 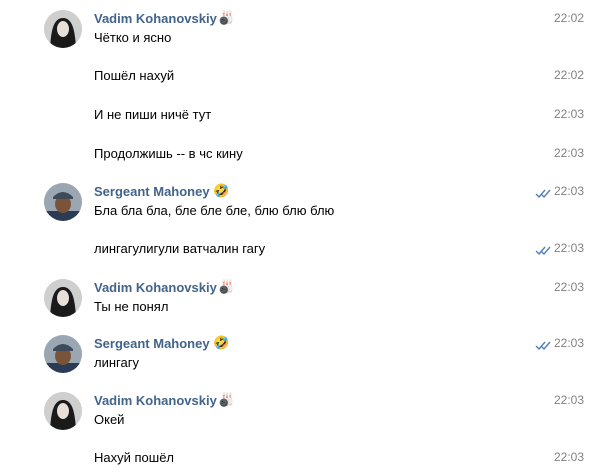 What do you see at coordinates (168, 153) in the screenshot?
I see `message-text: Продолжишь -- в чс кину` at bounding box center [168, 153].